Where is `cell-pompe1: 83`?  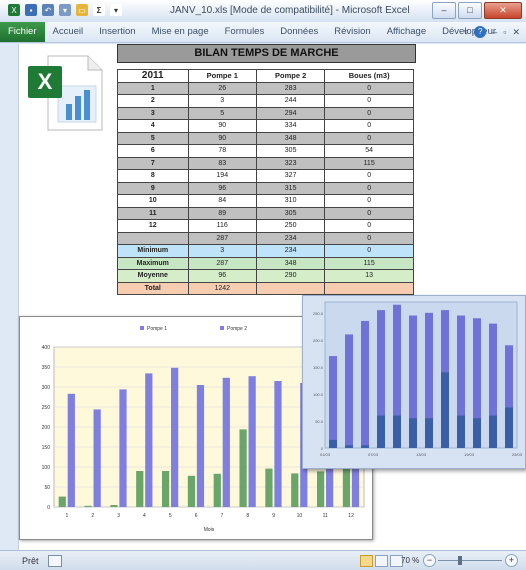
cell-pompe1: 83 is located at coordinates (222, 163).